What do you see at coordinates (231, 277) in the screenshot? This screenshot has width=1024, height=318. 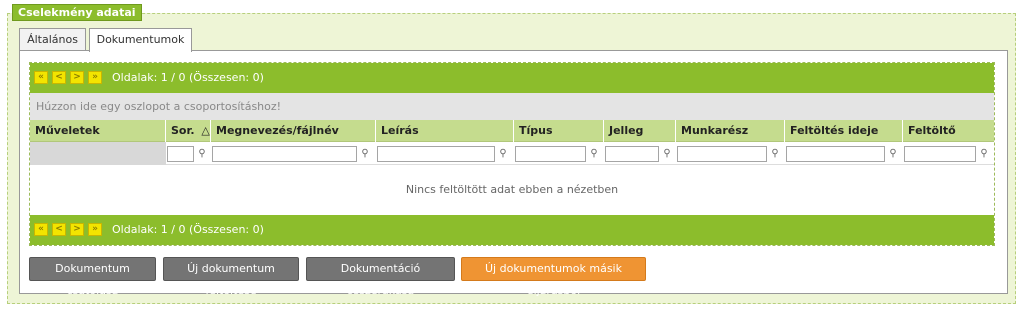 I see `upload-new-document-button: Új dokumentum feltöltése` at bounding box center [231, 277].